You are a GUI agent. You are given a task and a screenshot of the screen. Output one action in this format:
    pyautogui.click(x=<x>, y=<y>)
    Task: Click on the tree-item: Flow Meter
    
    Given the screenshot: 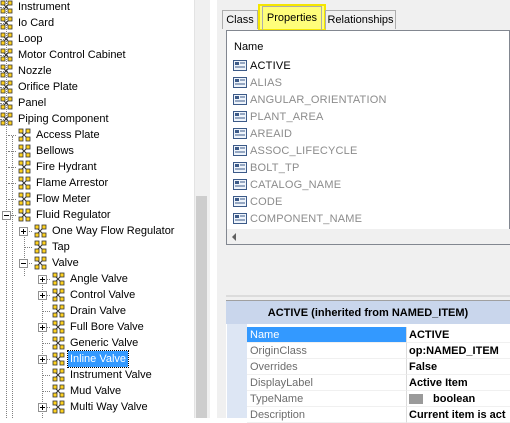 What is the action you would take?
    pyautogui.click(x=97, y=199)
    